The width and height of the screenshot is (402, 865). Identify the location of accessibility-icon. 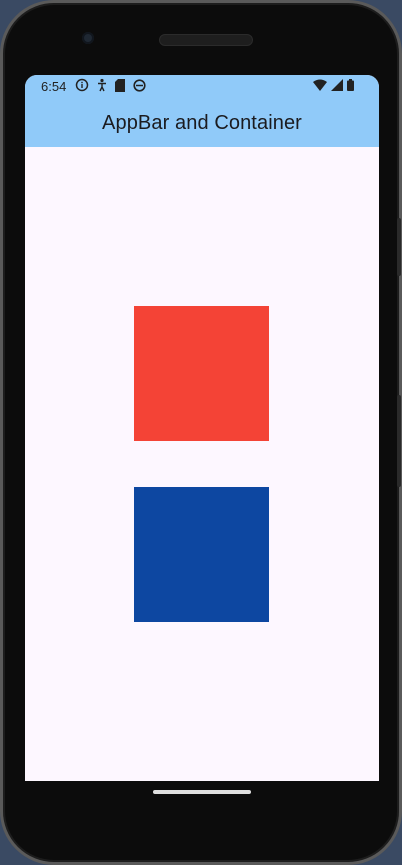
(102, 85).